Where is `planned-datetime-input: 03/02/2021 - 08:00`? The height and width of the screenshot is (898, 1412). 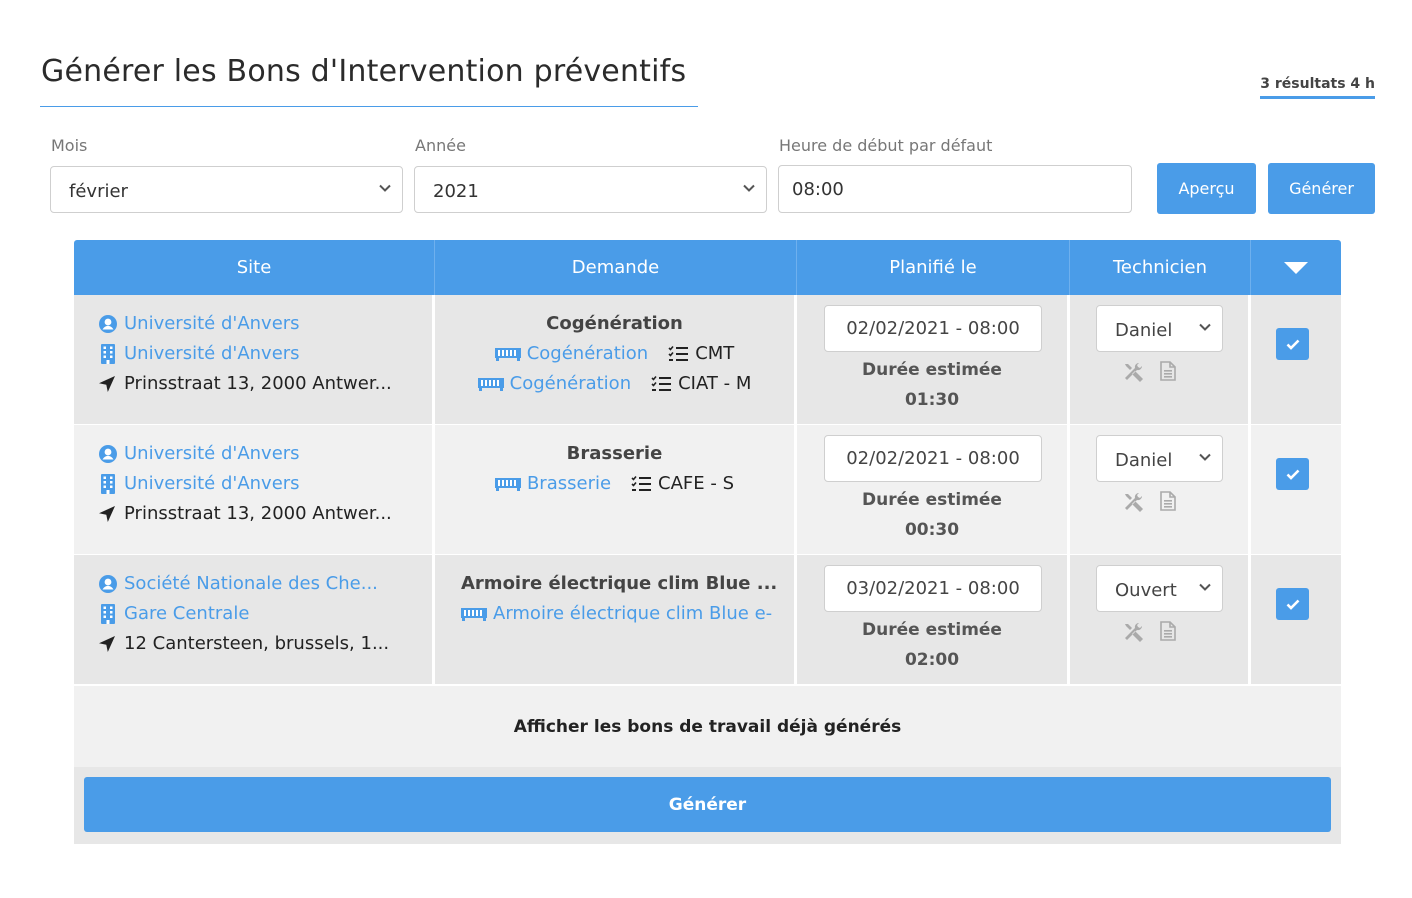
planned-datetime-input: 03/02/2021 - 08:00 is located at coordinates (933, 588).